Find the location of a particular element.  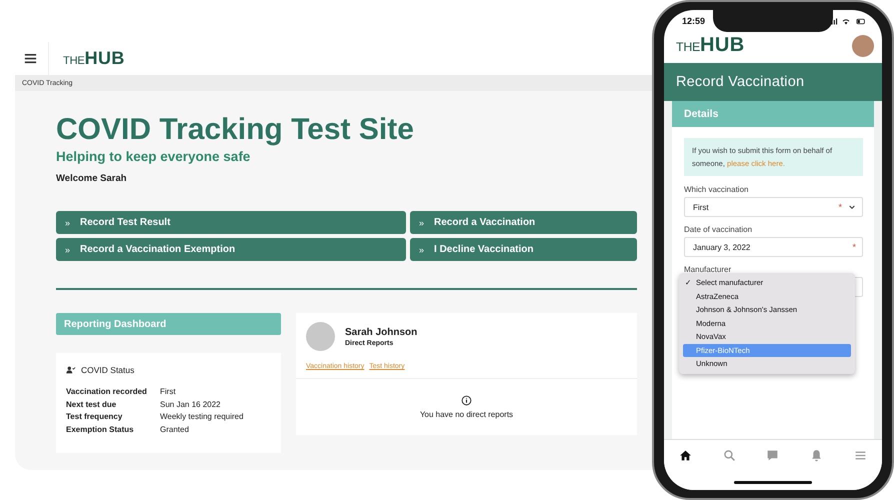

dashboard-header: Reporting Dashboard is located at coordinates (168, 324).